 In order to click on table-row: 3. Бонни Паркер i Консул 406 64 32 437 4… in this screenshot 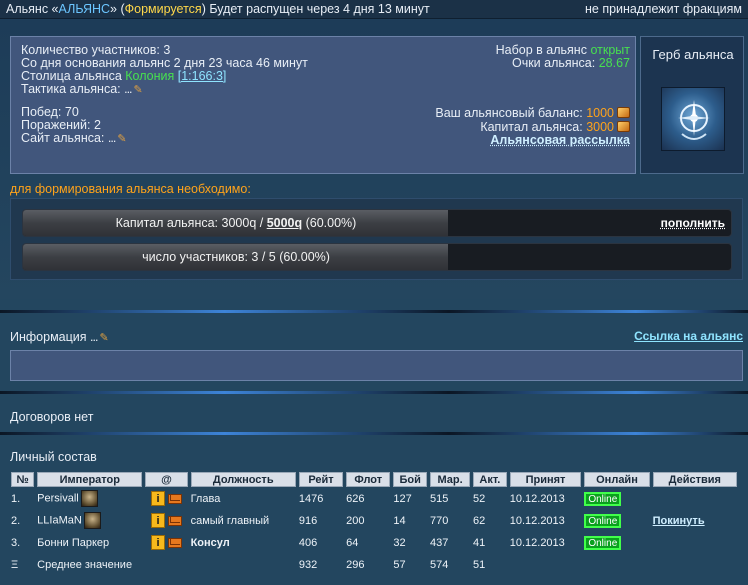, I will do `click(374, 542)`.